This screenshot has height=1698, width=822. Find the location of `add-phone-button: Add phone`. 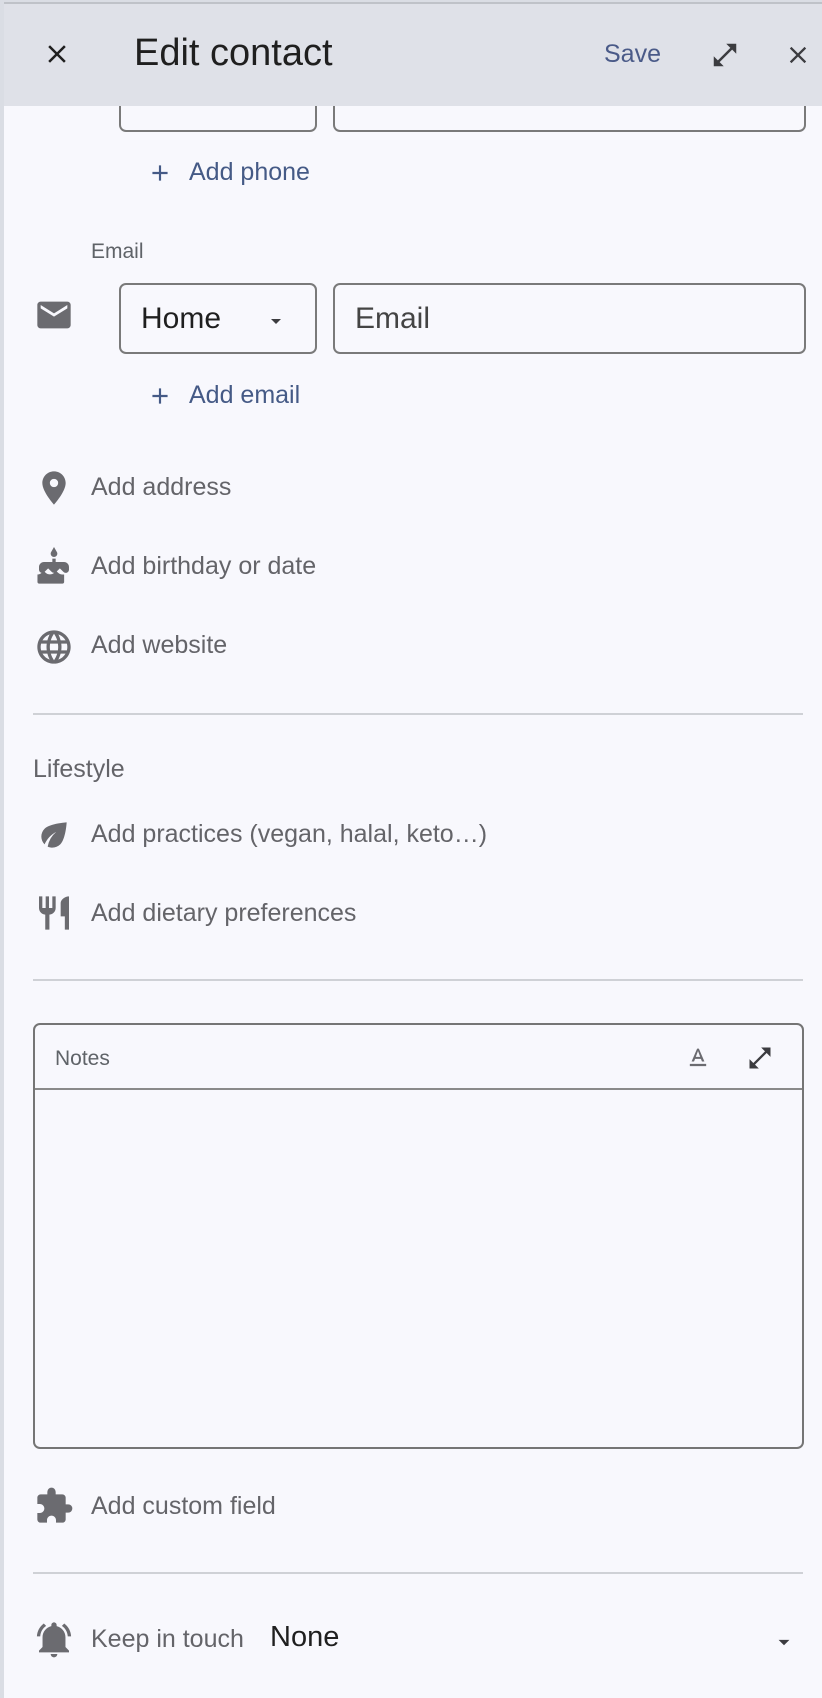

add-phone-button: Add phone is located at coordinates (228, 172).